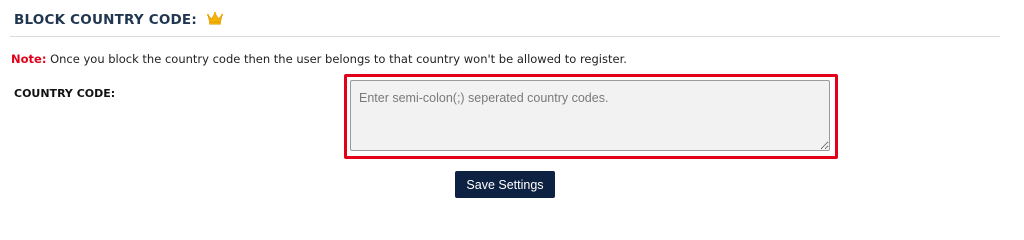 This screenshot has height=240, width=1024. Describe the element at coordinates (590, 115) in the screenshot. I see `country-code-input` at that location.